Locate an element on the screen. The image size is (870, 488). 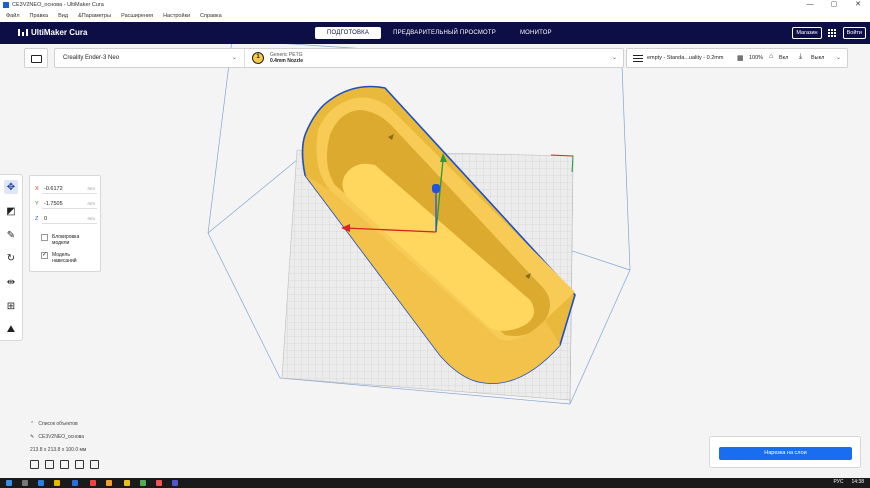
tool-panel: ✥ ◩ ✎ ↻ ⇹ ⊞ ⛰ is located at coordinates (11, 257).